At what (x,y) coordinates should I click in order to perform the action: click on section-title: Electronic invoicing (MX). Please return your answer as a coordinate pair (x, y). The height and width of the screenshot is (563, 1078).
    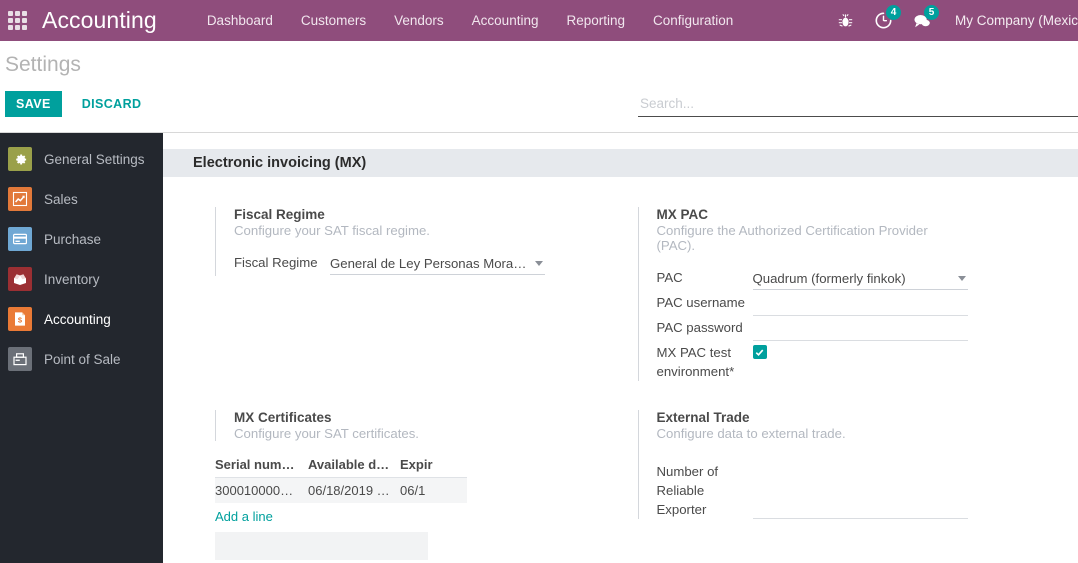
    Looking at the image, I should click on (280, 163).